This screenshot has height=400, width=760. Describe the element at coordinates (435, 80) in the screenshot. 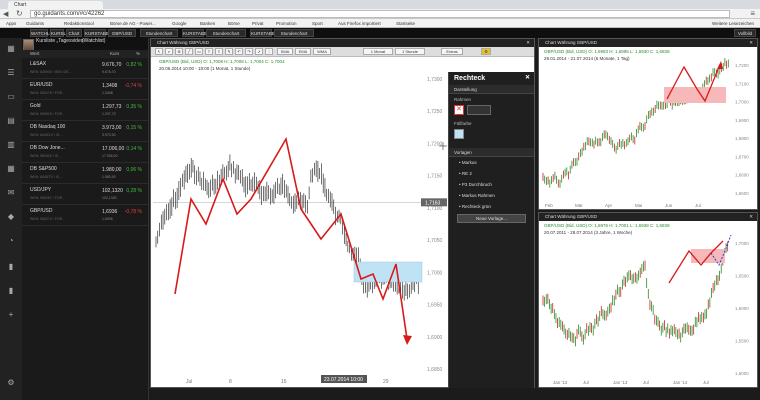

I see `price-axis-label: 1,7300` at that location.